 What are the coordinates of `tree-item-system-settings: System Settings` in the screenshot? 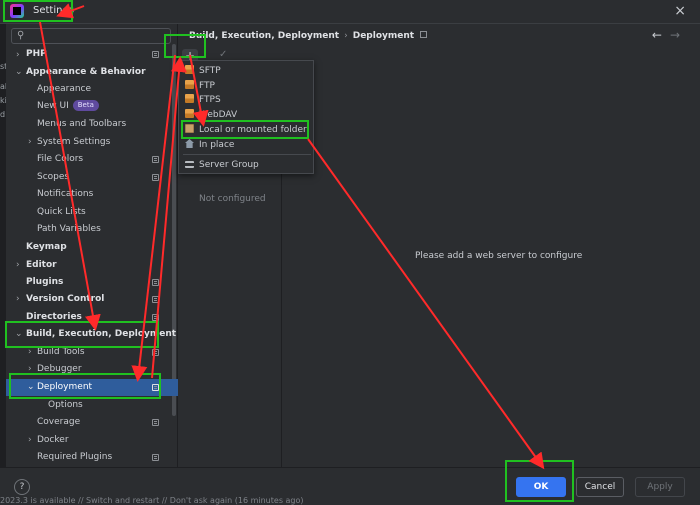 It's located at (73, 142).